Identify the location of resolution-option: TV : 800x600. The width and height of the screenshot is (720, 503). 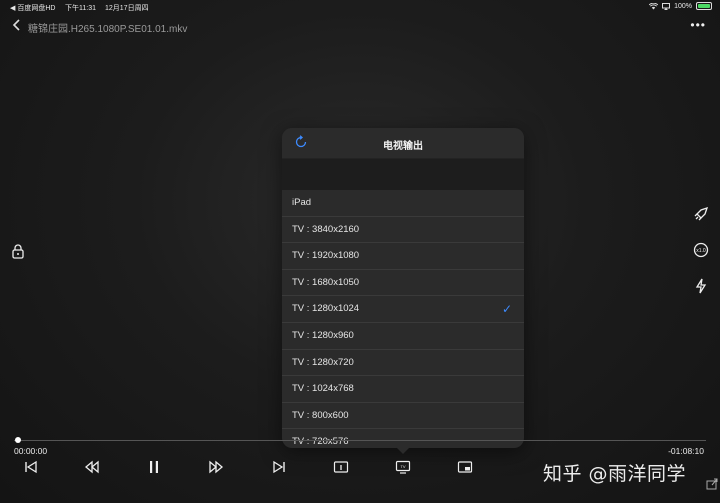
(403, 416).